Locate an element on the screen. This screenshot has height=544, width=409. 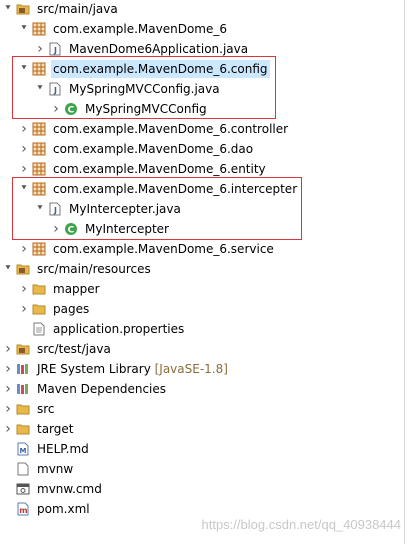
tree-item: › src/test/java is located at coordinates (201, 349).